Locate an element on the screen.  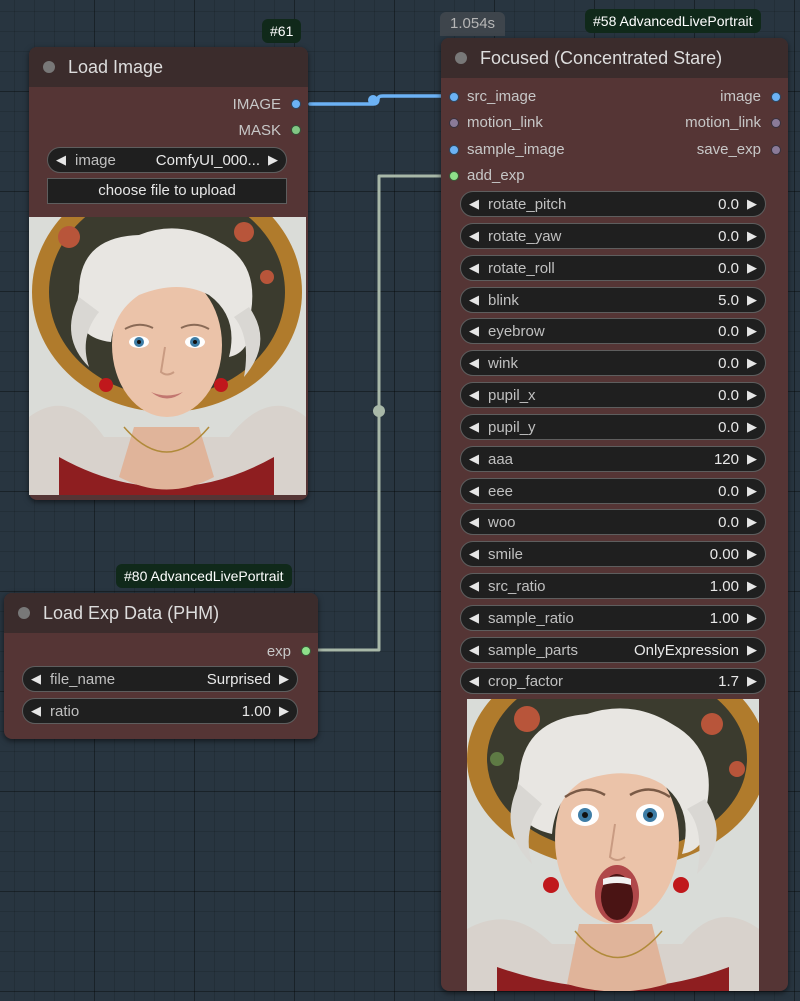
aaa-widget: ◀ aaa 120 ▶ is located at coordinates (613, 459).